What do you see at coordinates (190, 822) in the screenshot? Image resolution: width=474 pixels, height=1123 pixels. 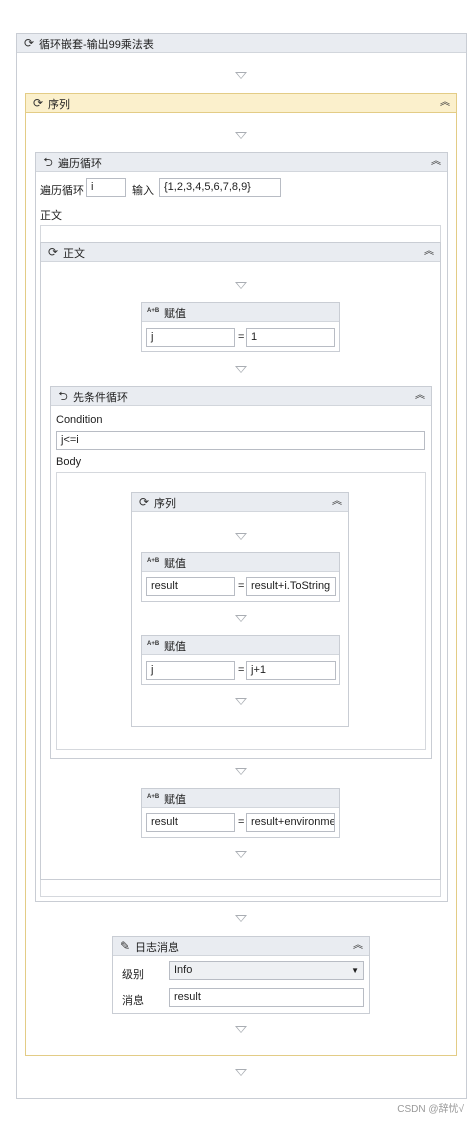 I see `assign-newline-left-input: result` at bounding box center [190, 822].